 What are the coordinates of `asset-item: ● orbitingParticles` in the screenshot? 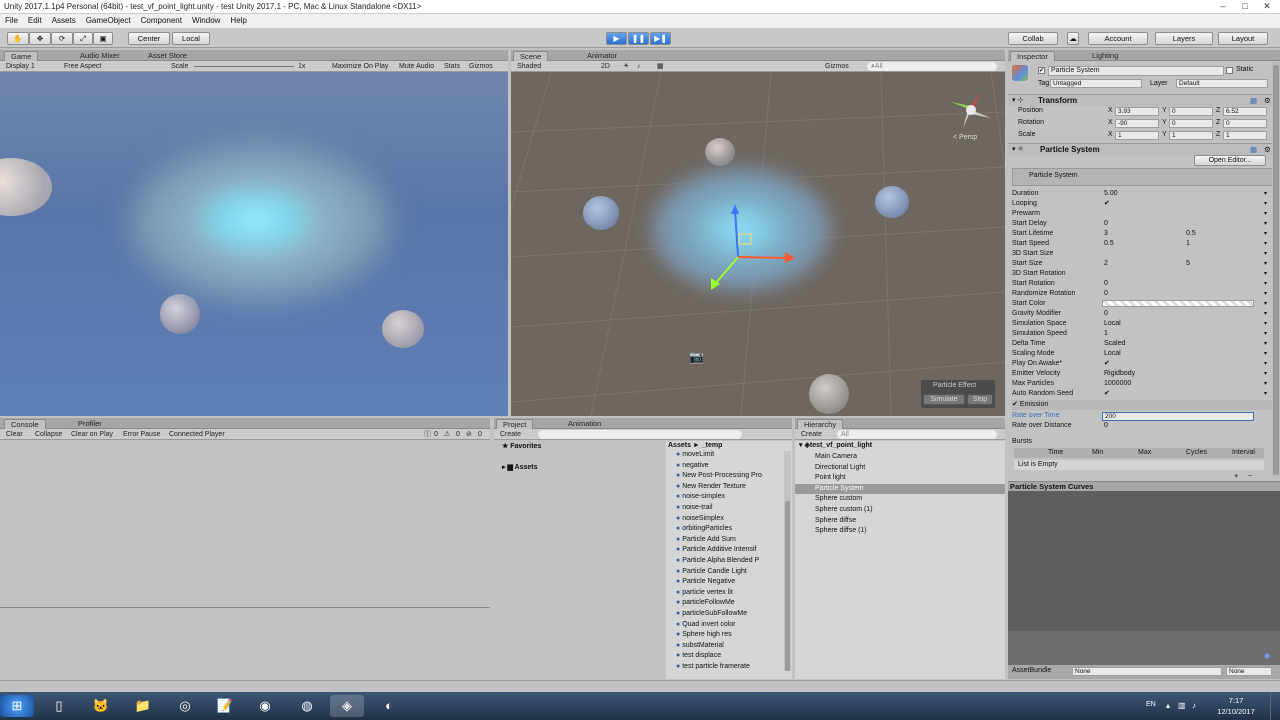 It's located at (725, 529).